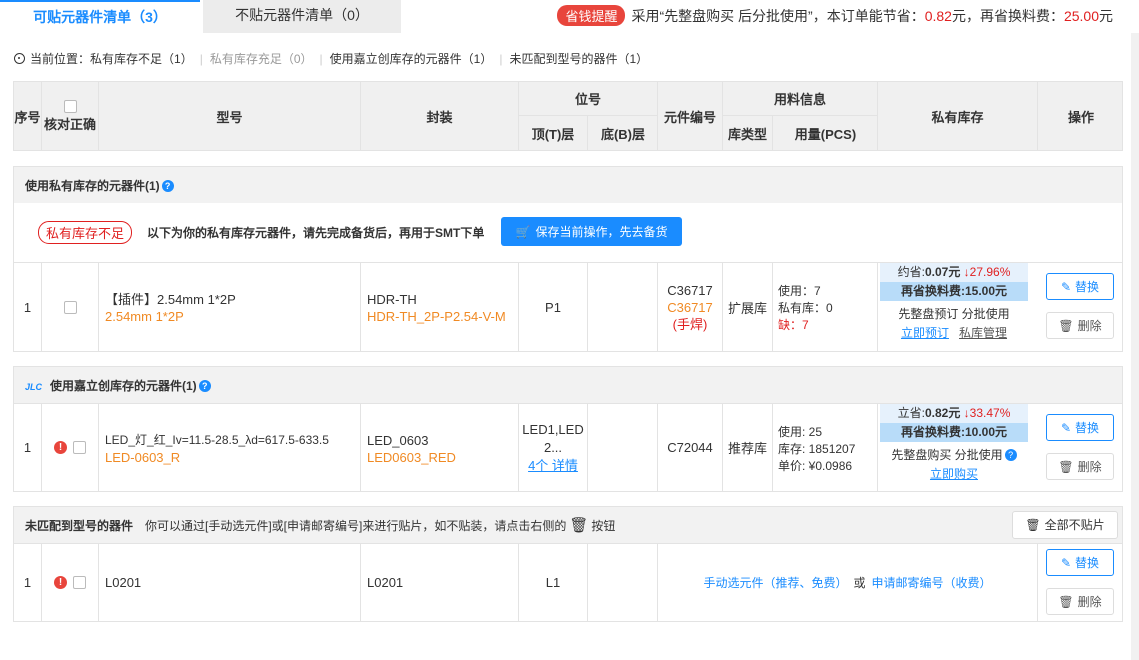 The image size is (1139, 660). What do you see at coordinates (568, 385) in the screenshot?
I see `section-jlc-stock: JLC 使用嘉立创库存的元器件(1)?` at bounding box center [568, 385].